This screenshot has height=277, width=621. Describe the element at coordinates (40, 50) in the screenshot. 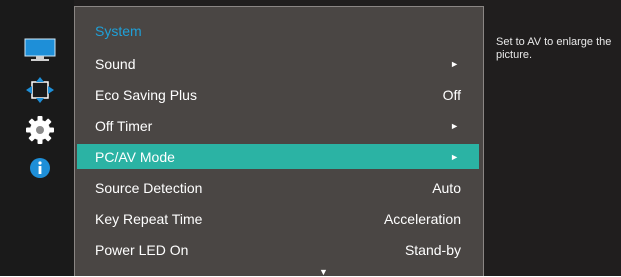

I see `picture-icon` at that location.